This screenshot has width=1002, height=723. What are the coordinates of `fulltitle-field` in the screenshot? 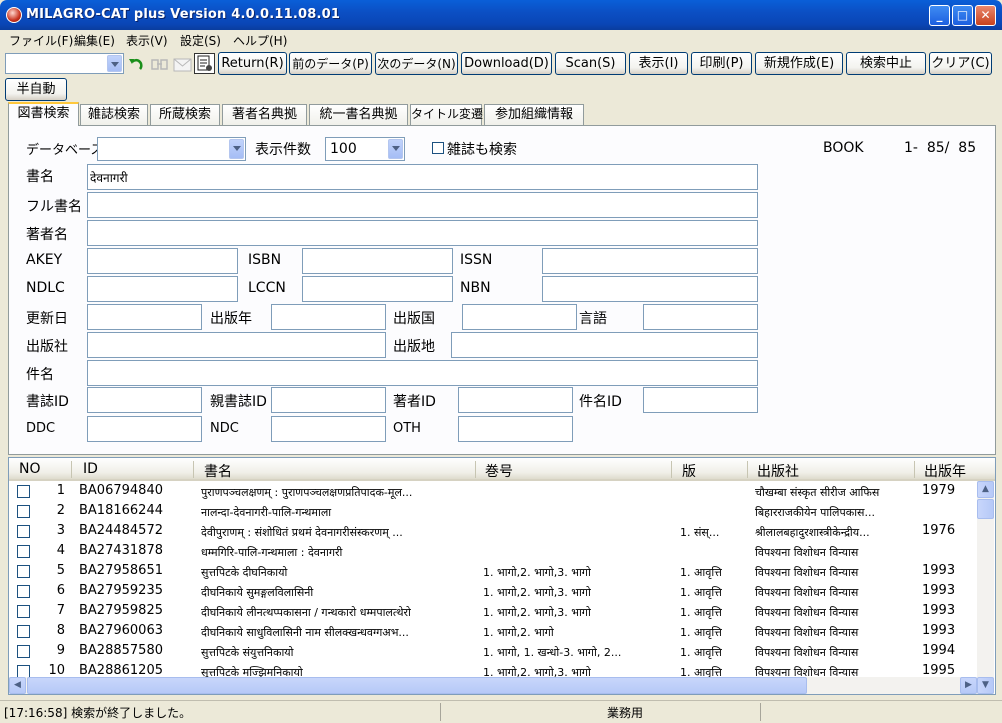 It's located at (422, 205).